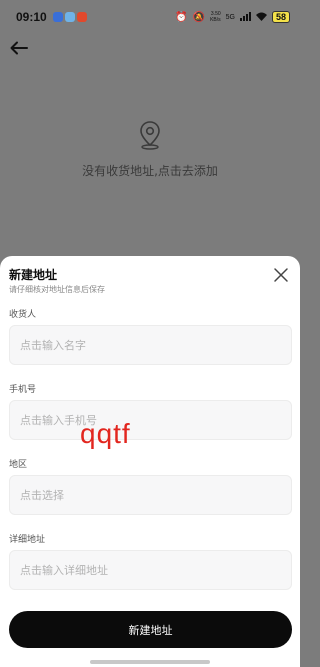 This screenshot has width=320, height=667. What do you see at coordinates (245, 17) in the screenshot?
I see `signal-icon` at bounding box center [245, 17].